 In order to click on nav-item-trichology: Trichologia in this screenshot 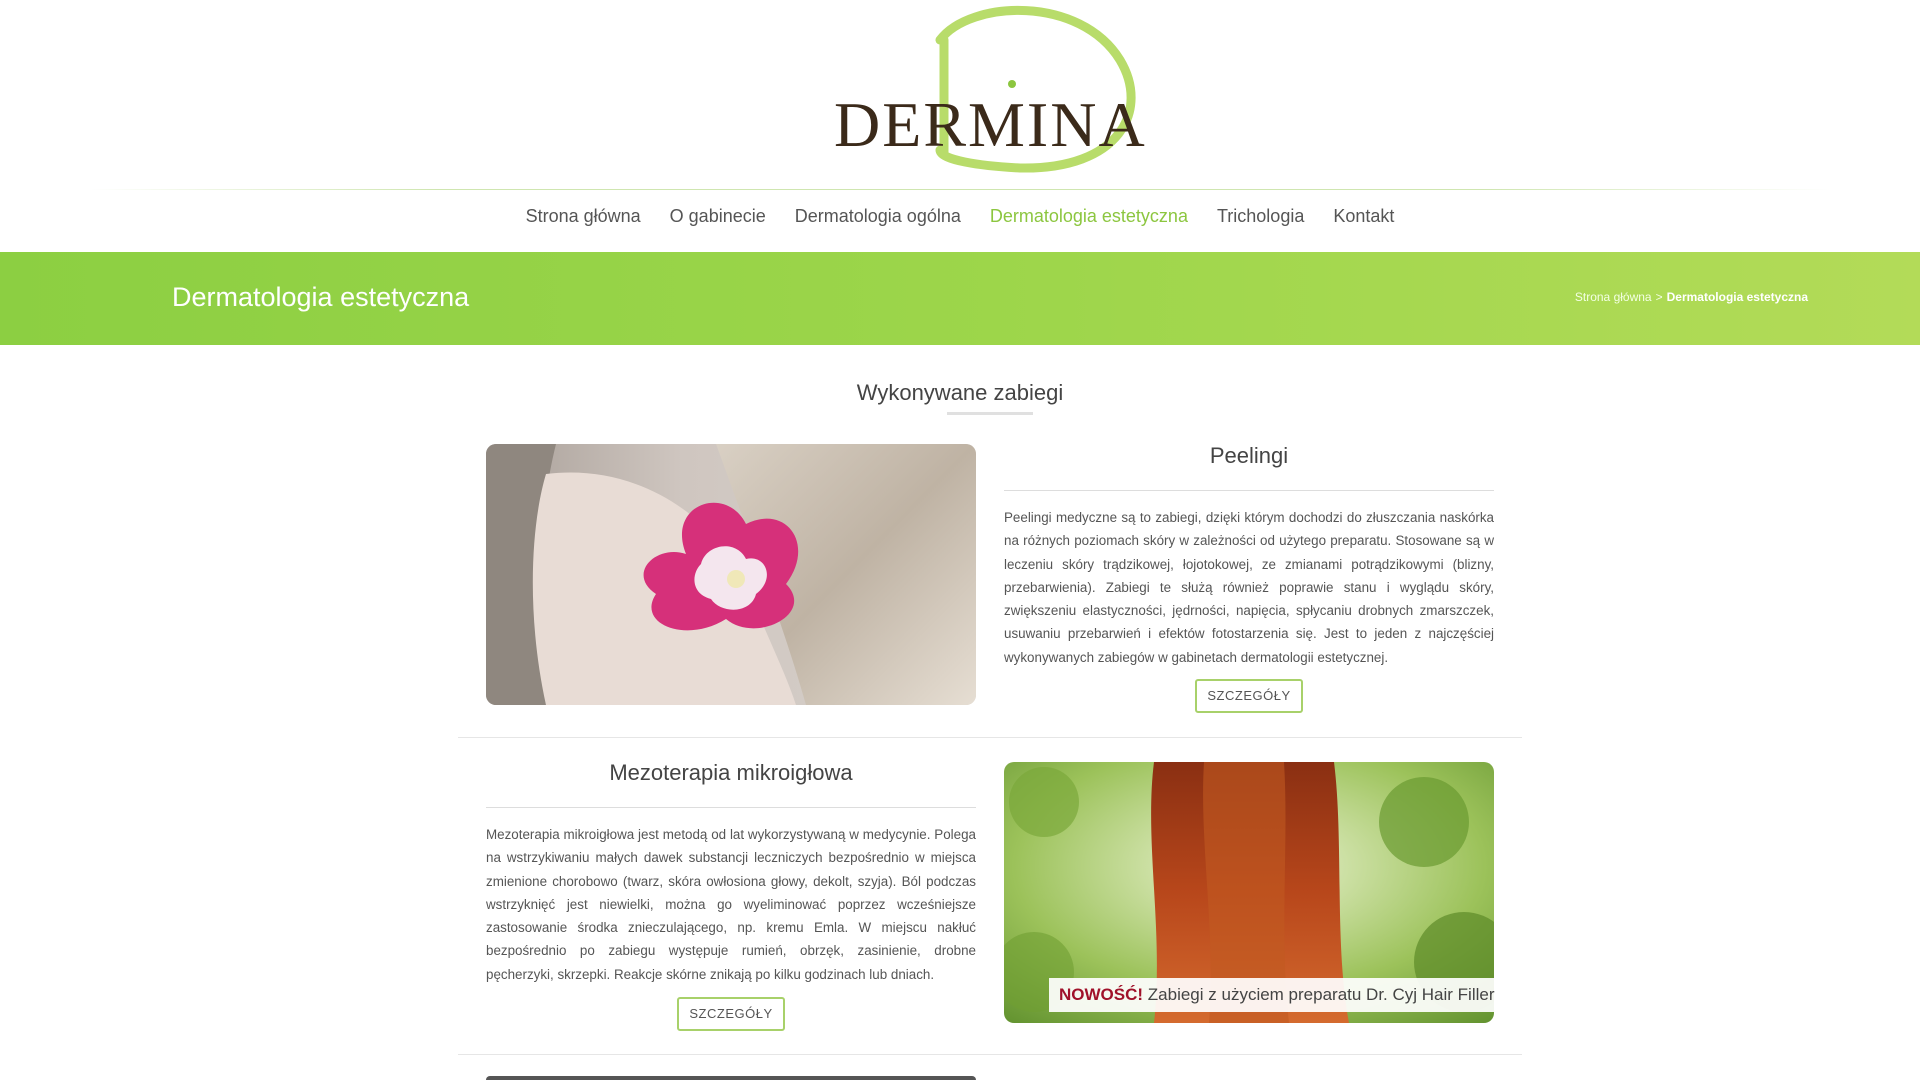, I will do `click(1260, 216)`.